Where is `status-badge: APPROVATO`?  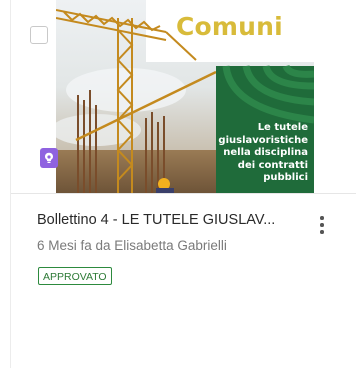
status-badge: APPROVATO is located at coordinates (75, 276).